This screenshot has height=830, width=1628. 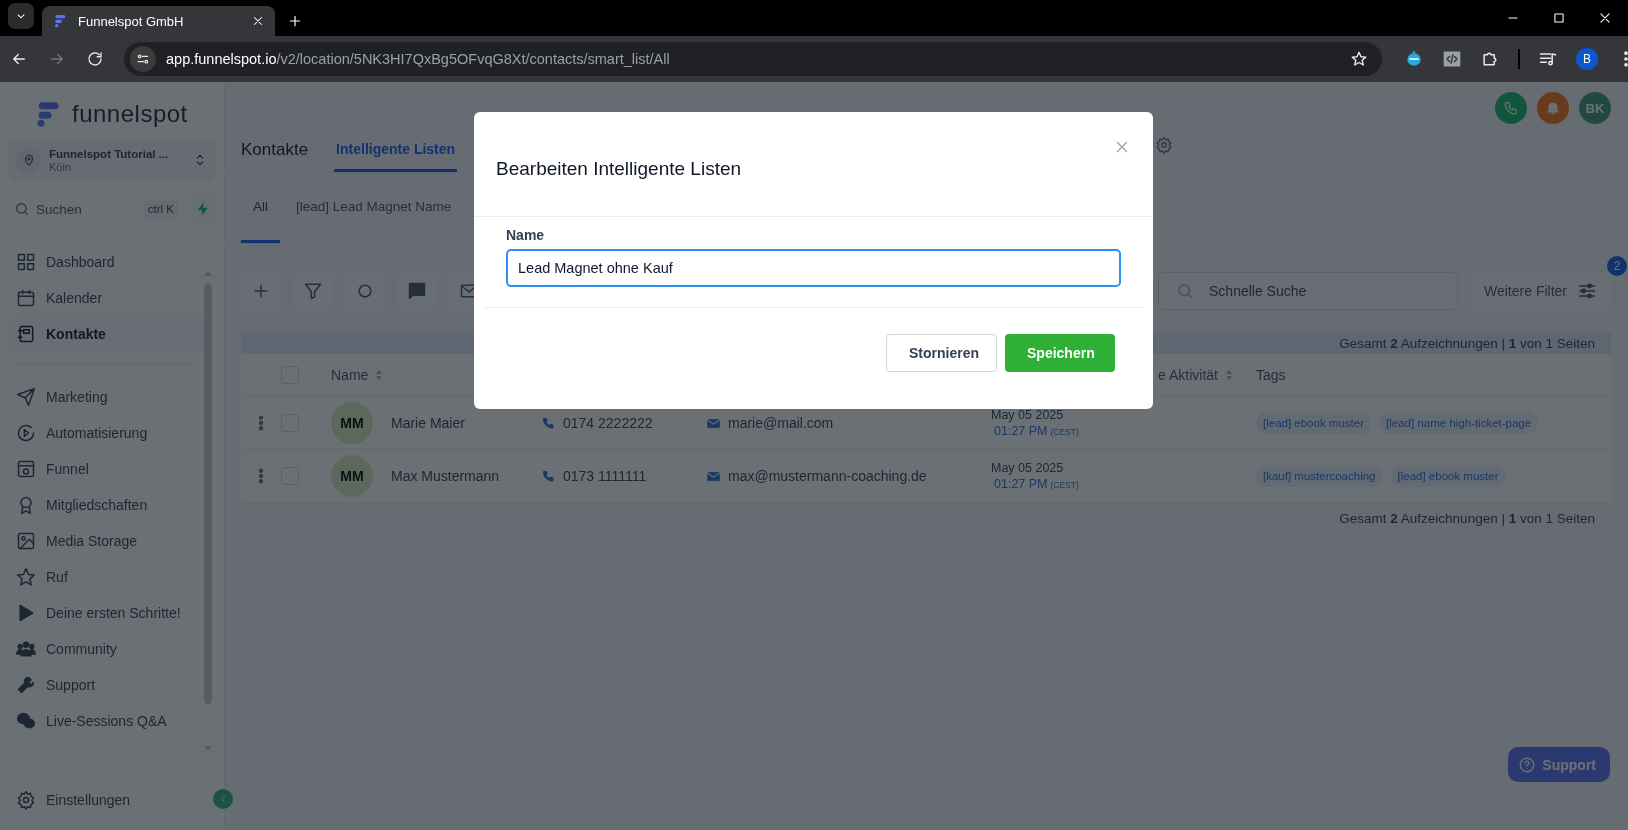 I want to click on profile-avatar: B, so click(x=1587, y=59).